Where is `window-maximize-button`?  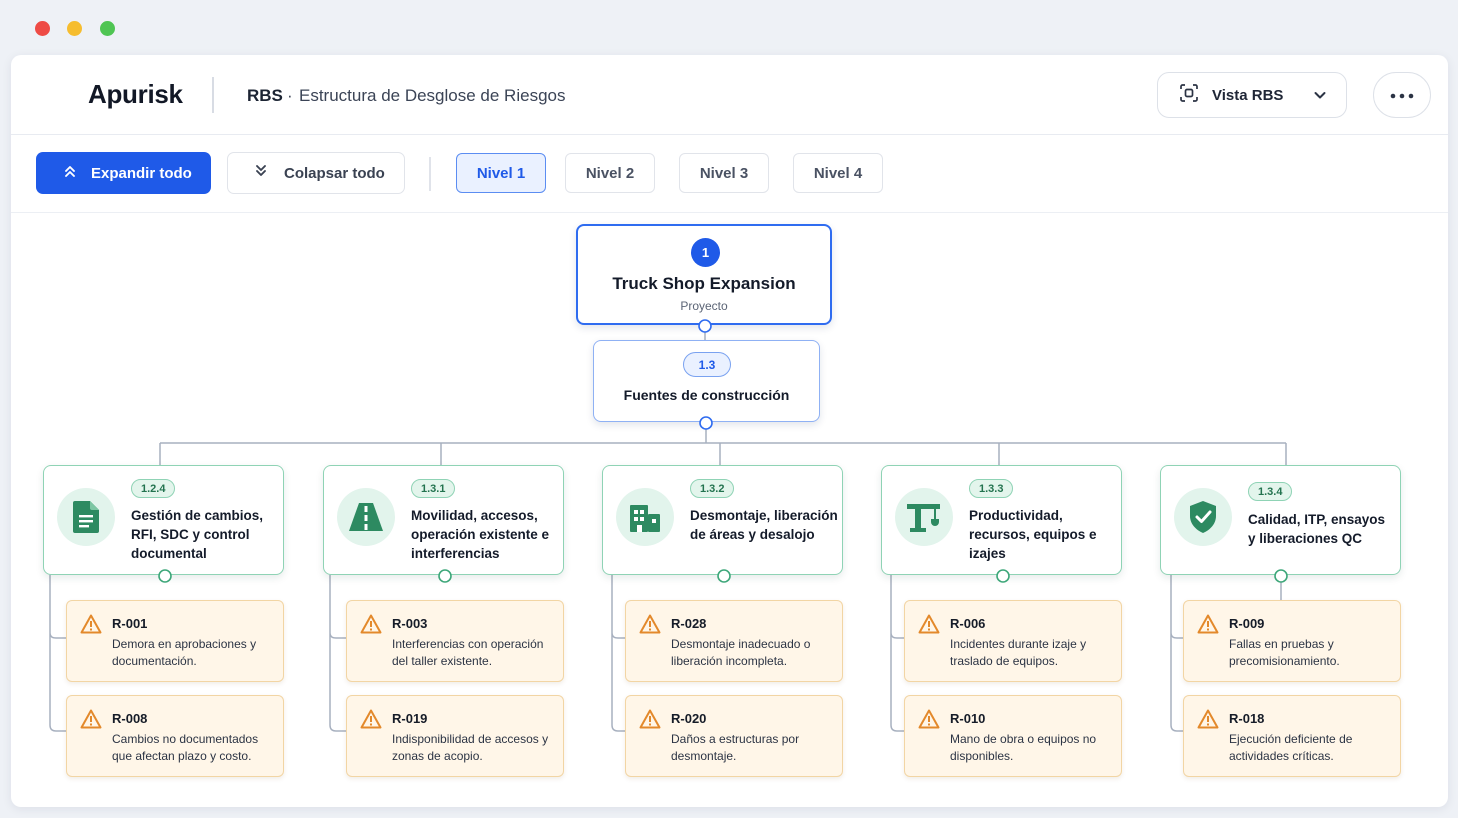 window-maximize-button is located at coordinates (107, 28).